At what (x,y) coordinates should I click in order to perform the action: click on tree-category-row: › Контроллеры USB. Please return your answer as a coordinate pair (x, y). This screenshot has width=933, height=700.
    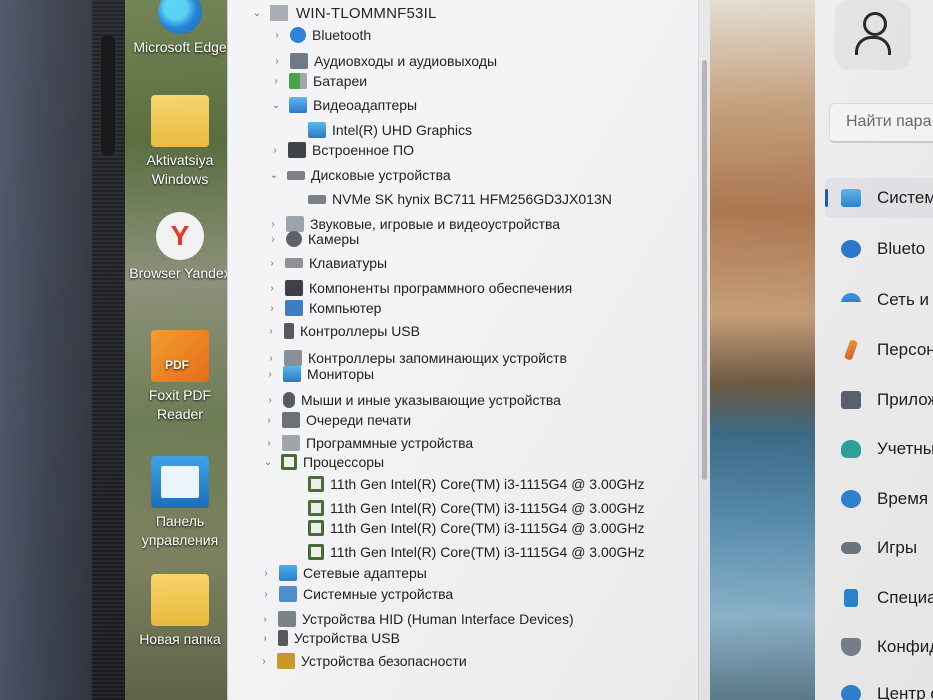
    Looking at the image, I should click on (342, 331).